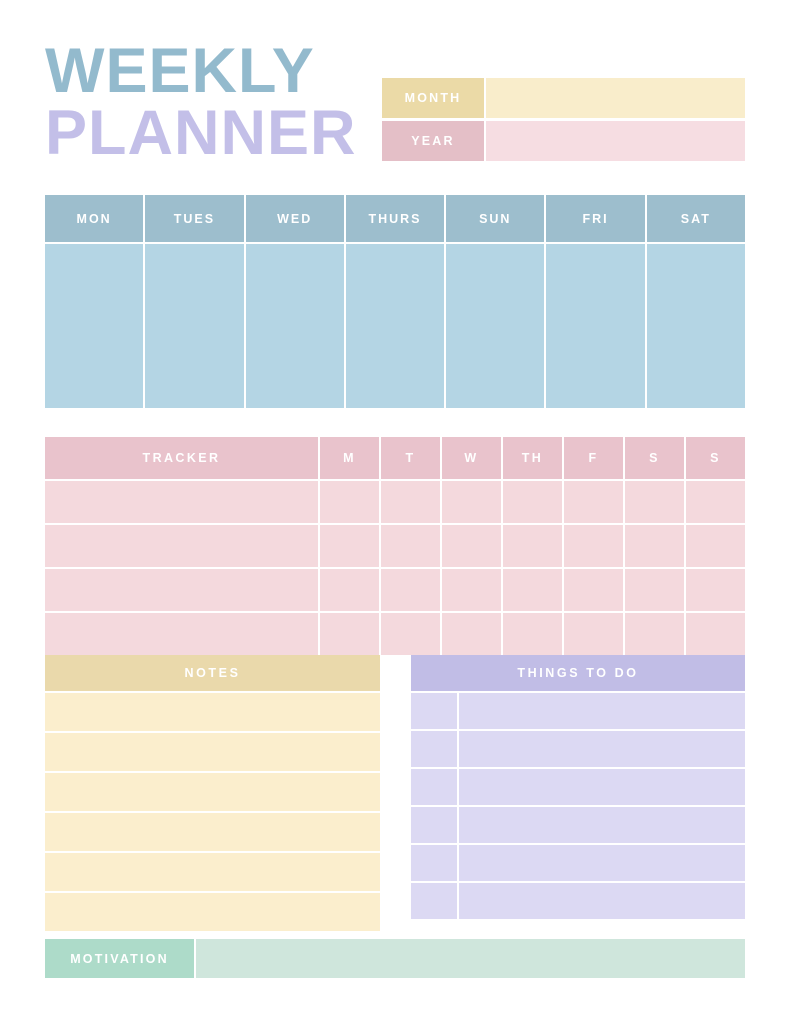 The height and width of the screenshot is (1024, 791). Describe the element at coordinates (595, 218) in the screenshot. I see `week-day-header-fri: FRI` at that location.